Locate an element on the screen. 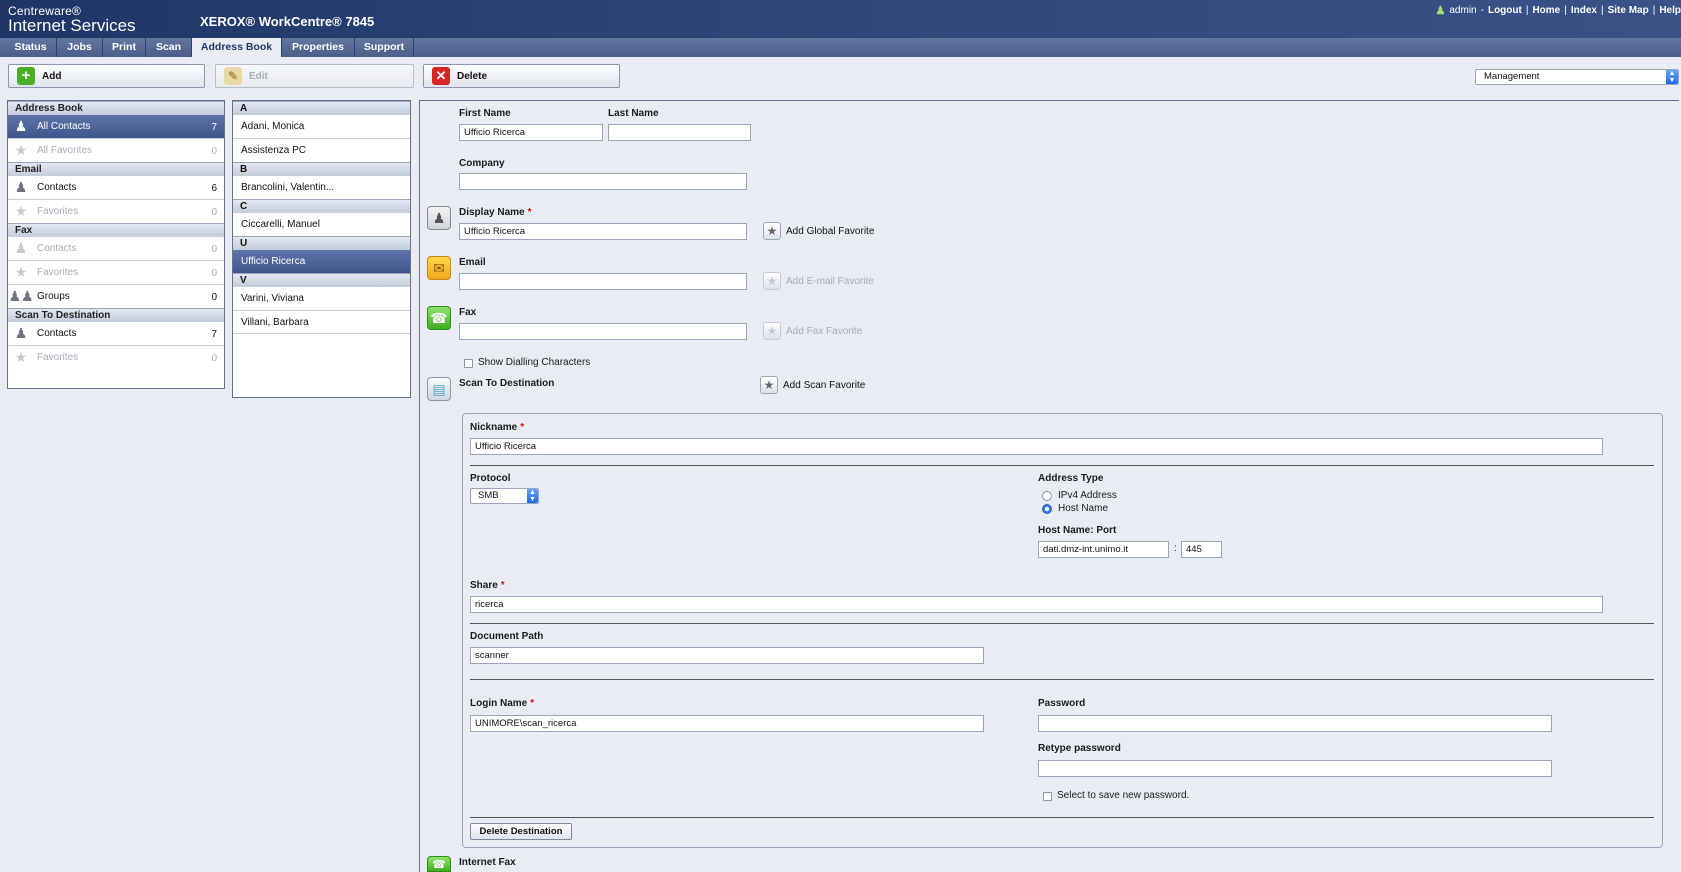 This screenshot has height=872, width=1681. tab-scan: Scan is located at coordinates (169, 47).